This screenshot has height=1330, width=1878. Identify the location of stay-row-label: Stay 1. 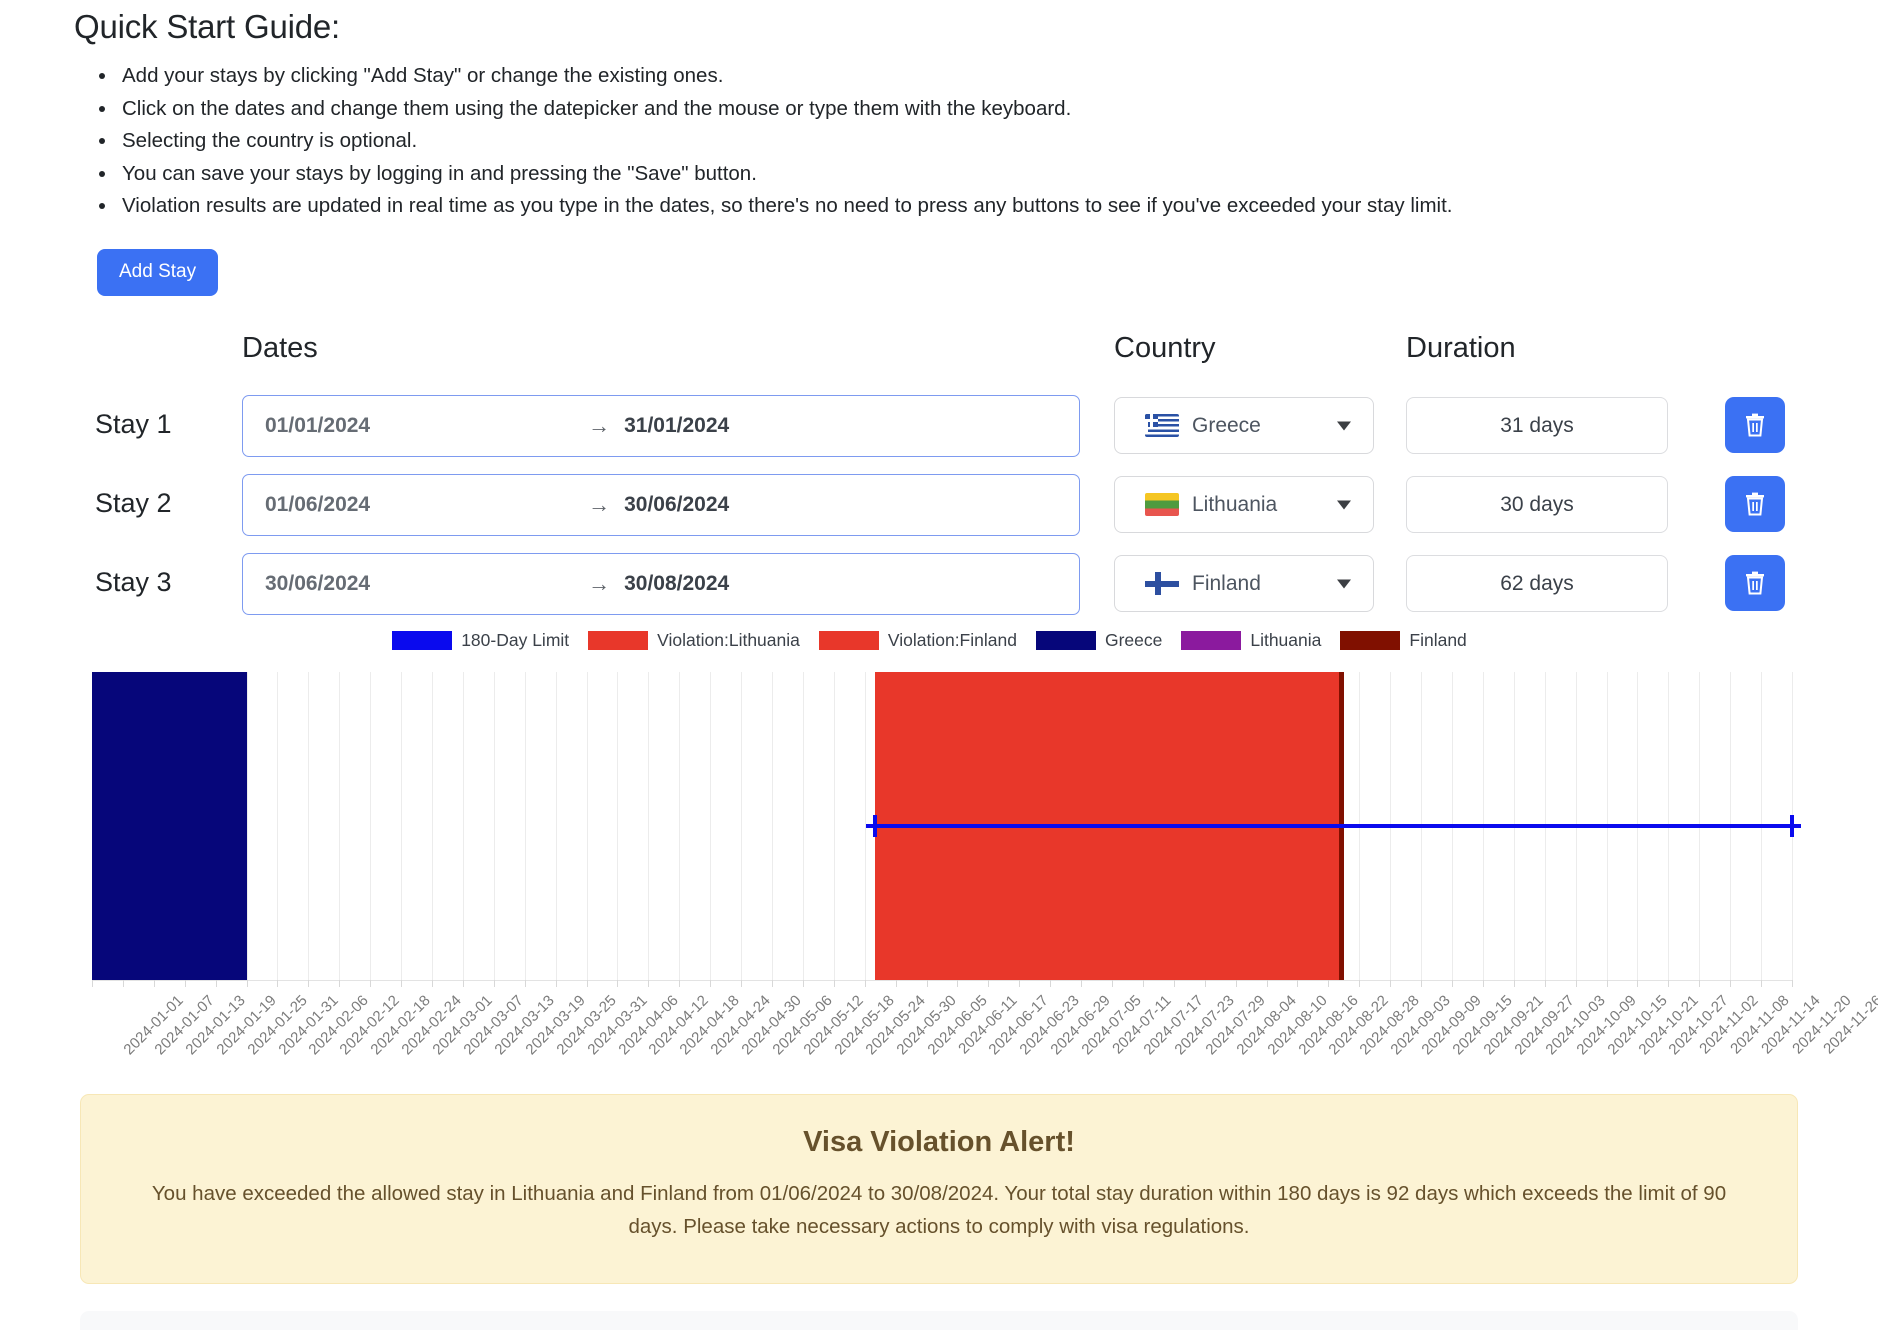
(133, 424).